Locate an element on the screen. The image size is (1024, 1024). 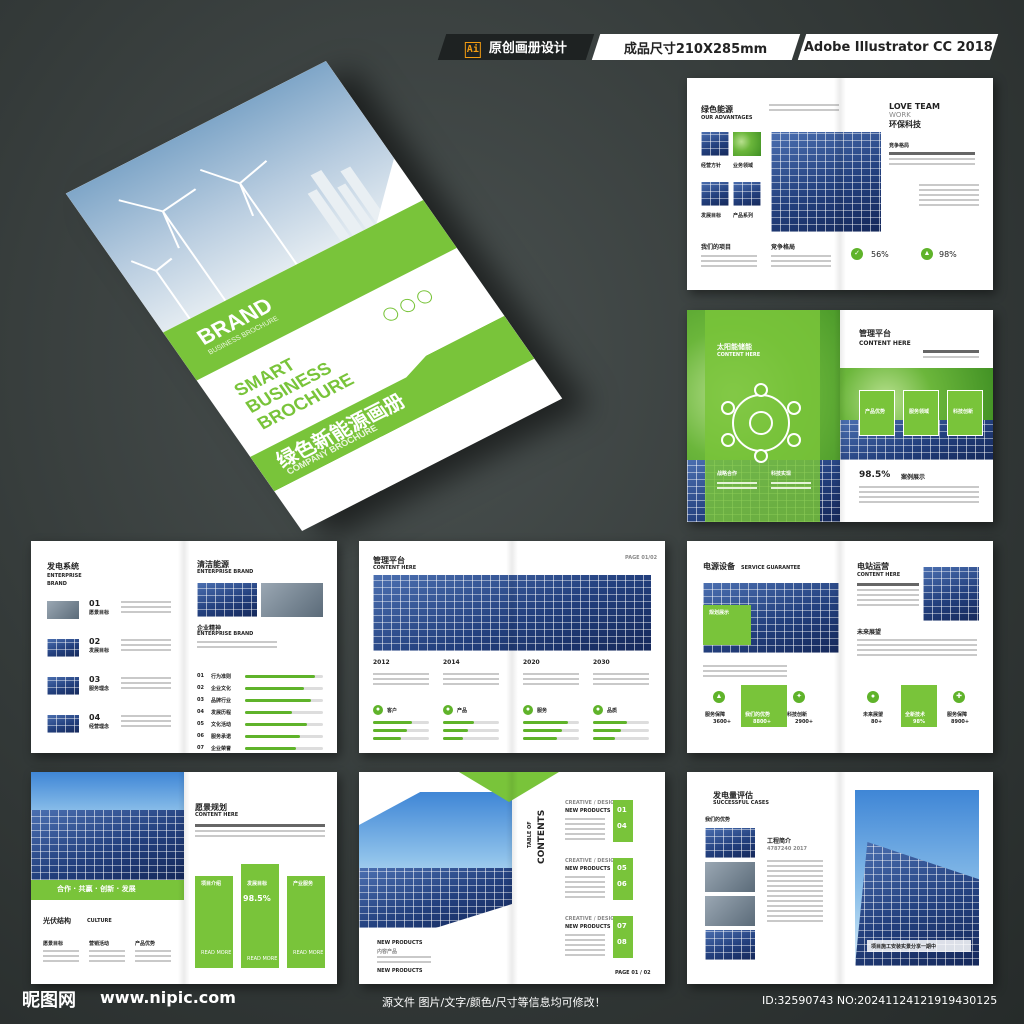
leaf-icon is located at coordinates (391, 314).